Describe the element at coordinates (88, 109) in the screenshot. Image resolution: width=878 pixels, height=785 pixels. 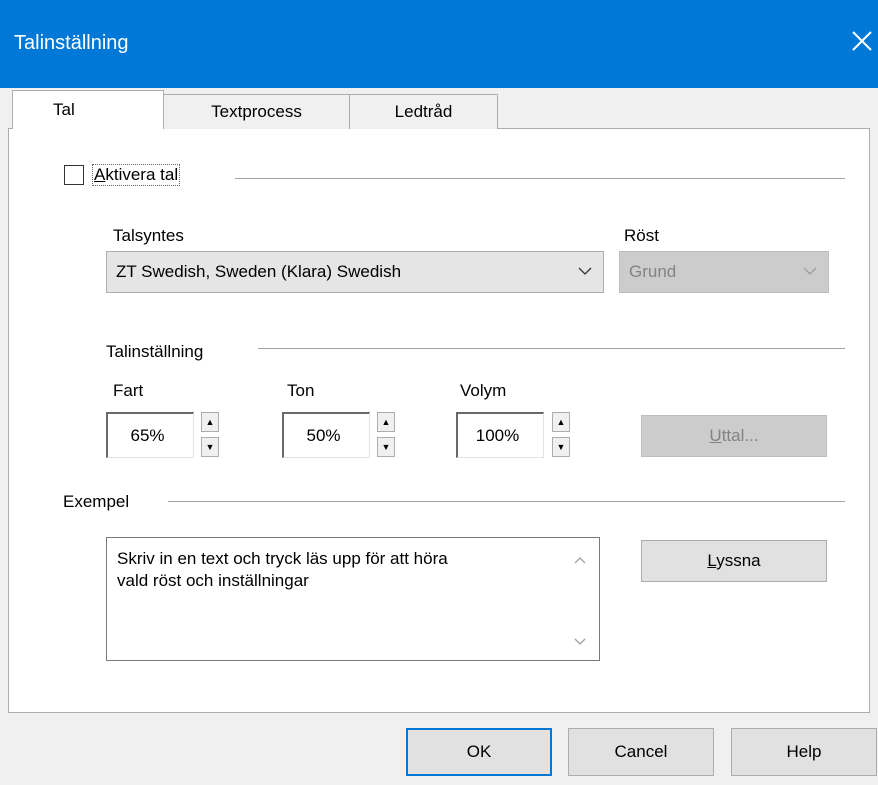
I see `tab-tal: Tal` at that location.